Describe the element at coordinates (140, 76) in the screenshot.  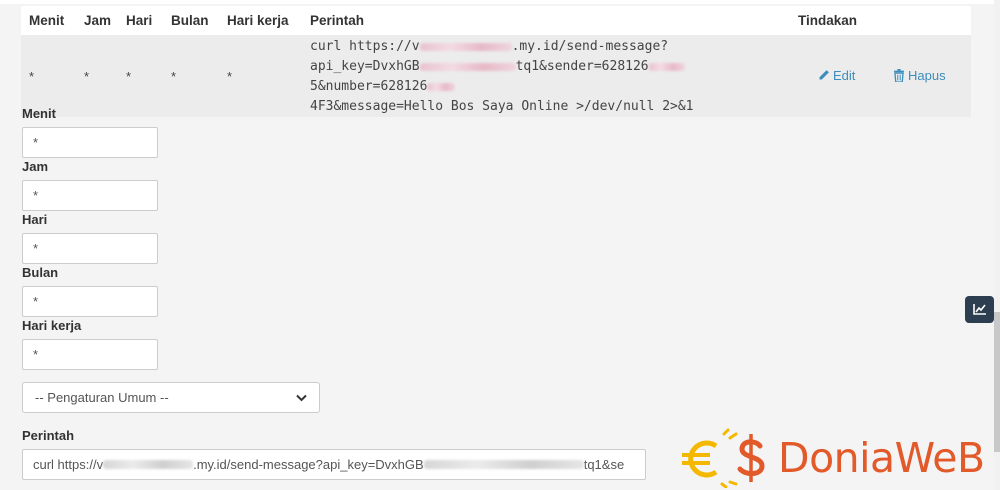
I see `cell-day: *` at that location.